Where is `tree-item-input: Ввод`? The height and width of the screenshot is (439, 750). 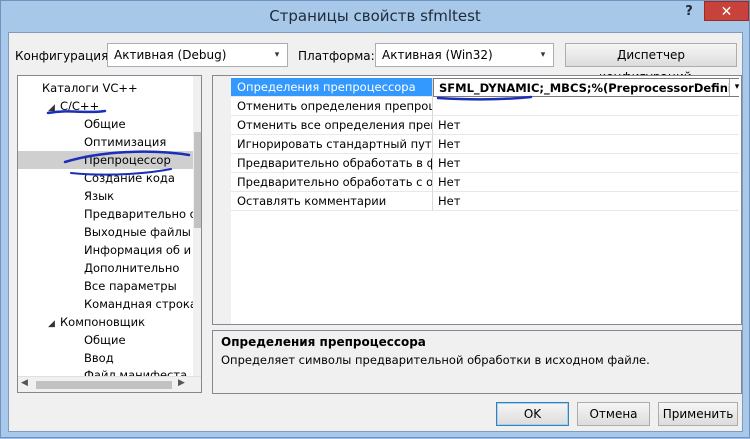 tree-item-input: Ввод is located at coordinates (99, 358).